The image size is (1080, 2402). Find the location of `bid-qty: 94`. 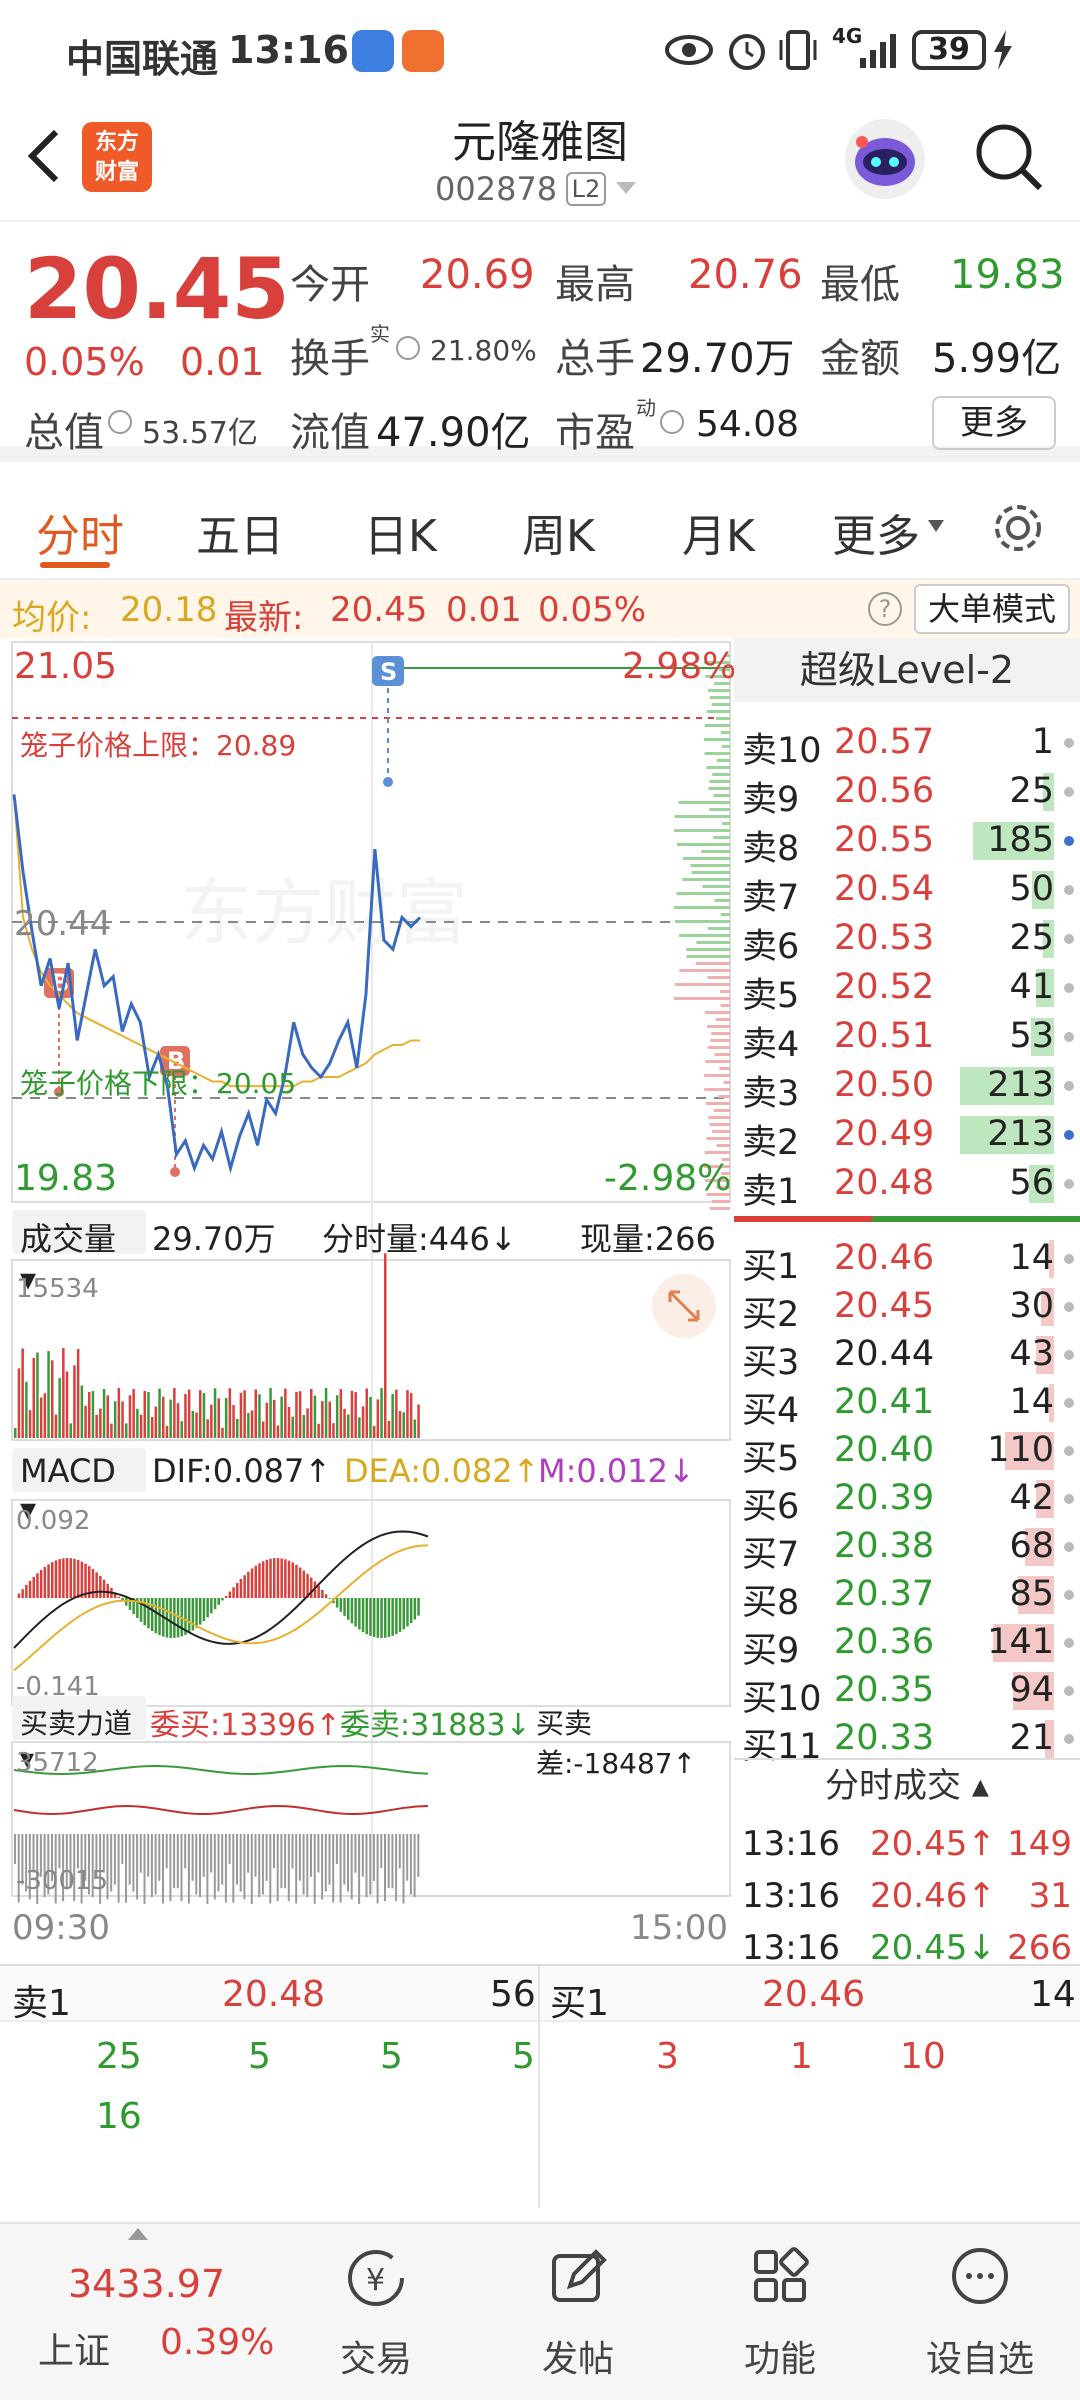

bid-qty: 94 is located at coordinates (1031, 1690).